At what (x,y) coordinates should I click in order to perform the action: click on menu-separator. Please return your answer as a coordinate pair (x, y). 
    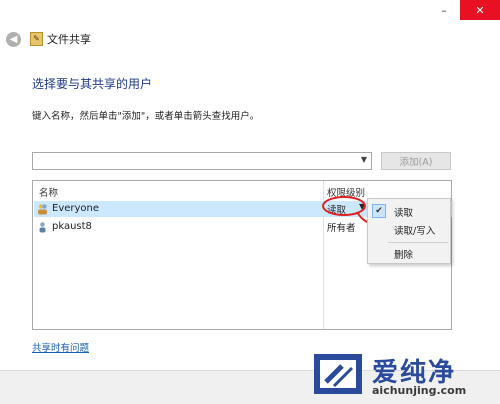
    Looking at the image, I should click on (418, 242).